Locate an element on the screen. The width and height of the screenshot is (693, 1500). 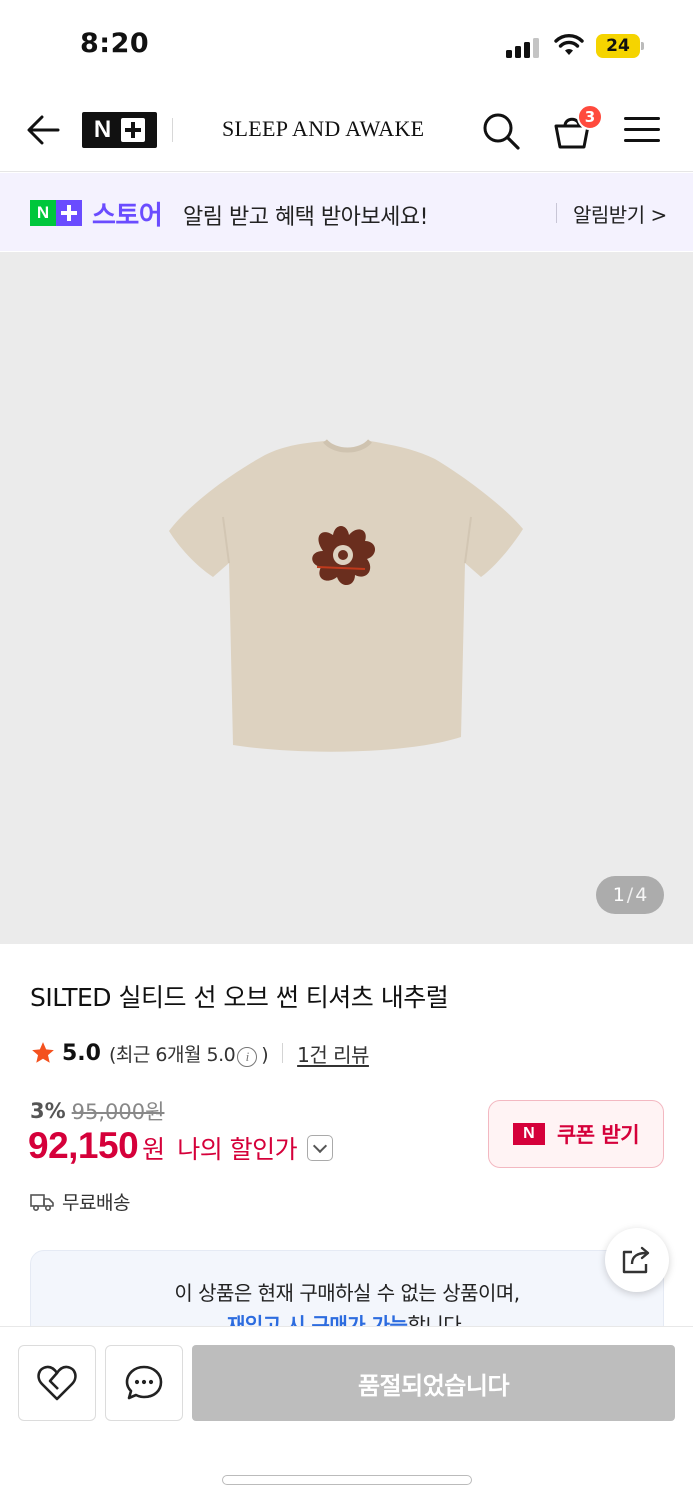
cart-button: 3 is located at coordinates (576, 128).